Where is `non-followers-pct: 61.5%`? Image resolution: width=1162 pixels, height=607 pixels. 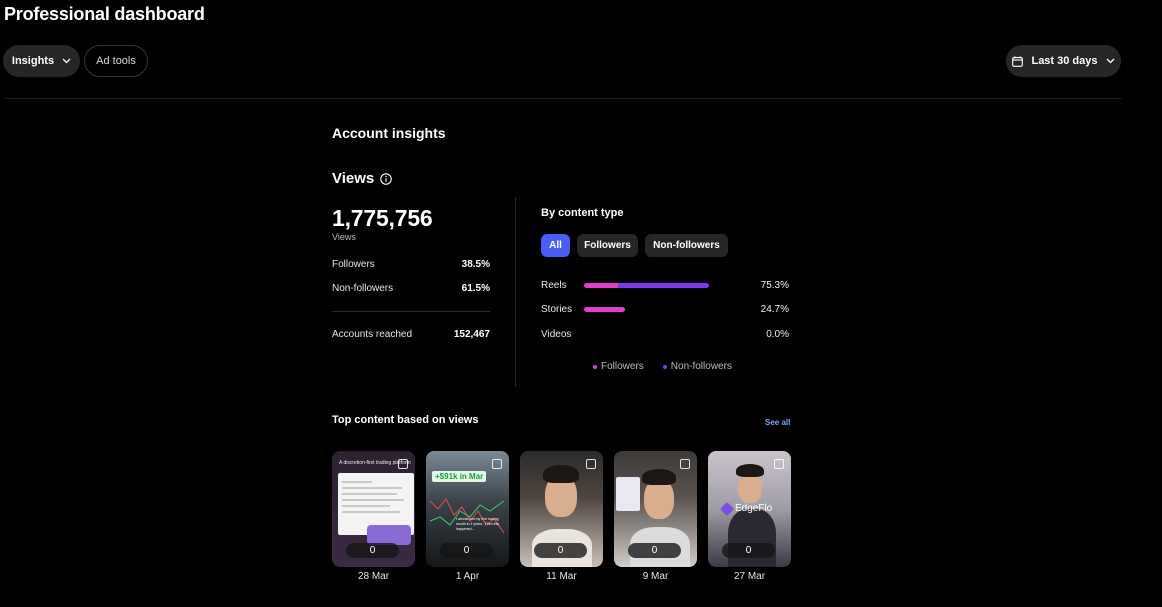 non-followers-pct: 61.5% is located at coordinates (475, 288).